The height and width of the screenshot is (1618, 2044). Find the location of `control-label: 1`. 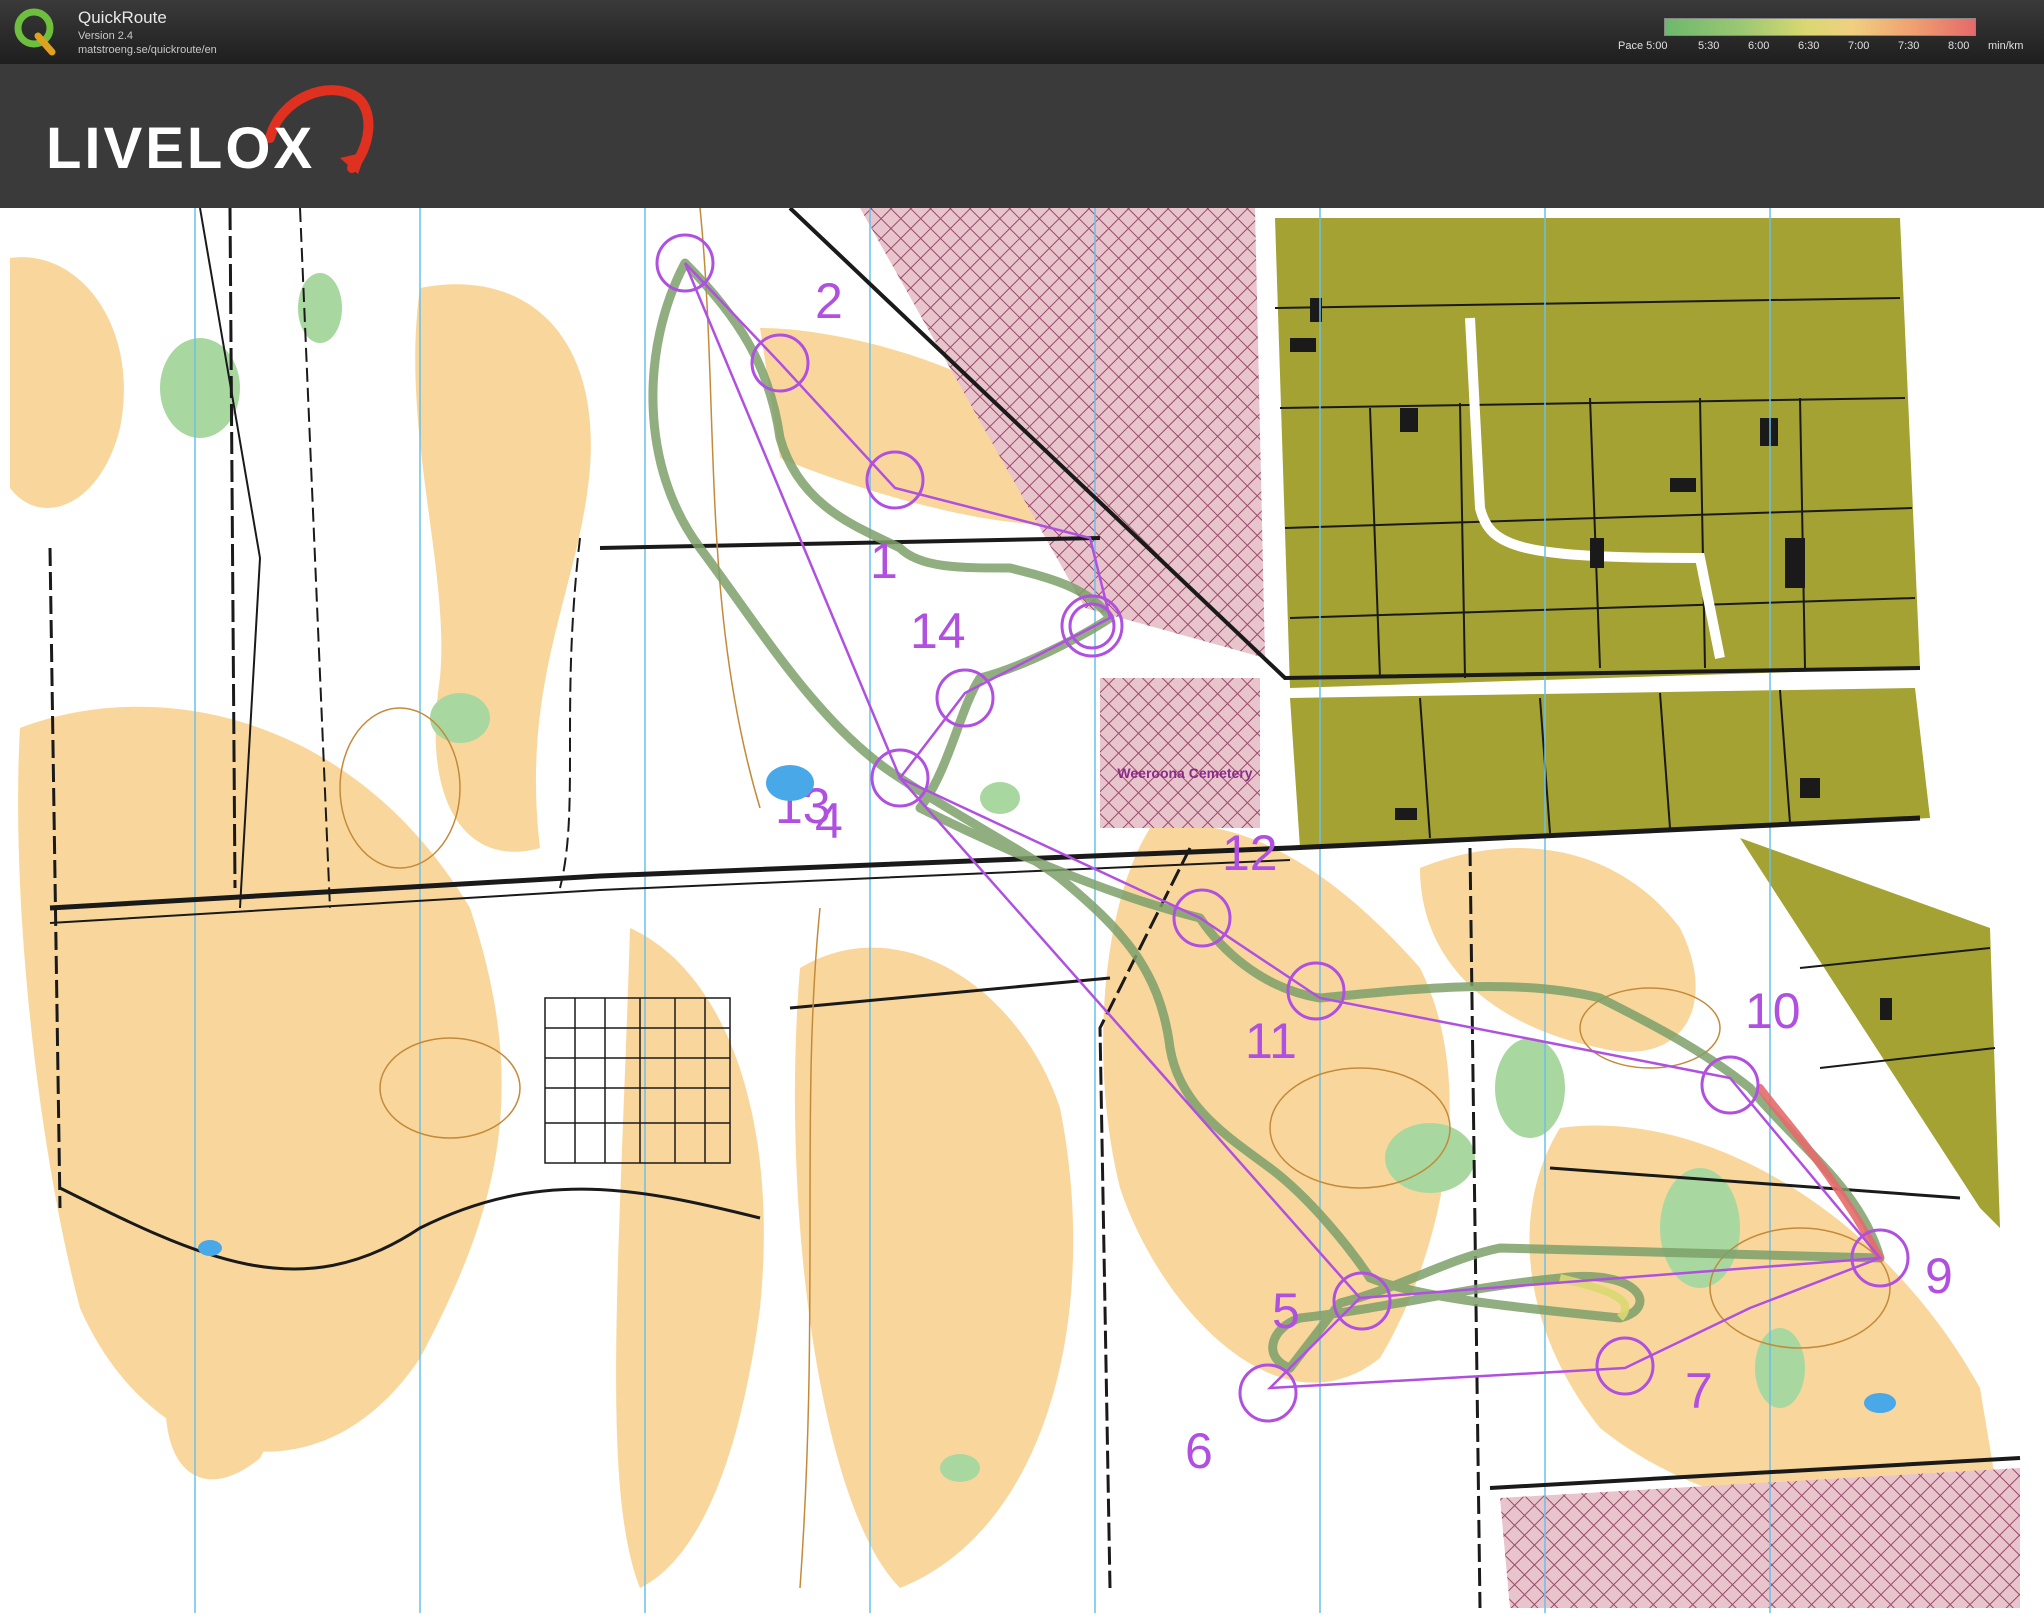

control-label: 1 is located at coordinates (884, 561).